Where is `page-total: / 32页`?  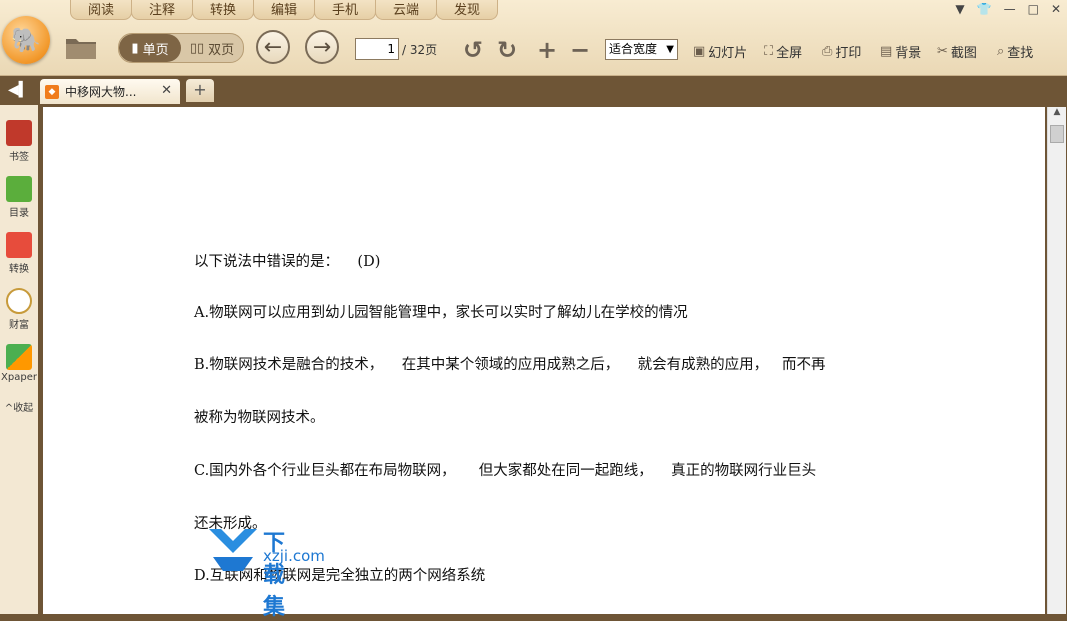
page-total: / 32页 is located at coordinates (420, 50).